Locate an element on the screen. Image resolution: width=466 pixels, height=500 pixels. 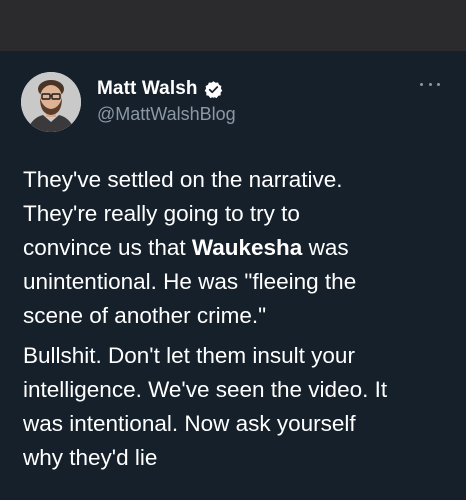
author-name-row: Matt Walsh is located at coordinates (160, 89).